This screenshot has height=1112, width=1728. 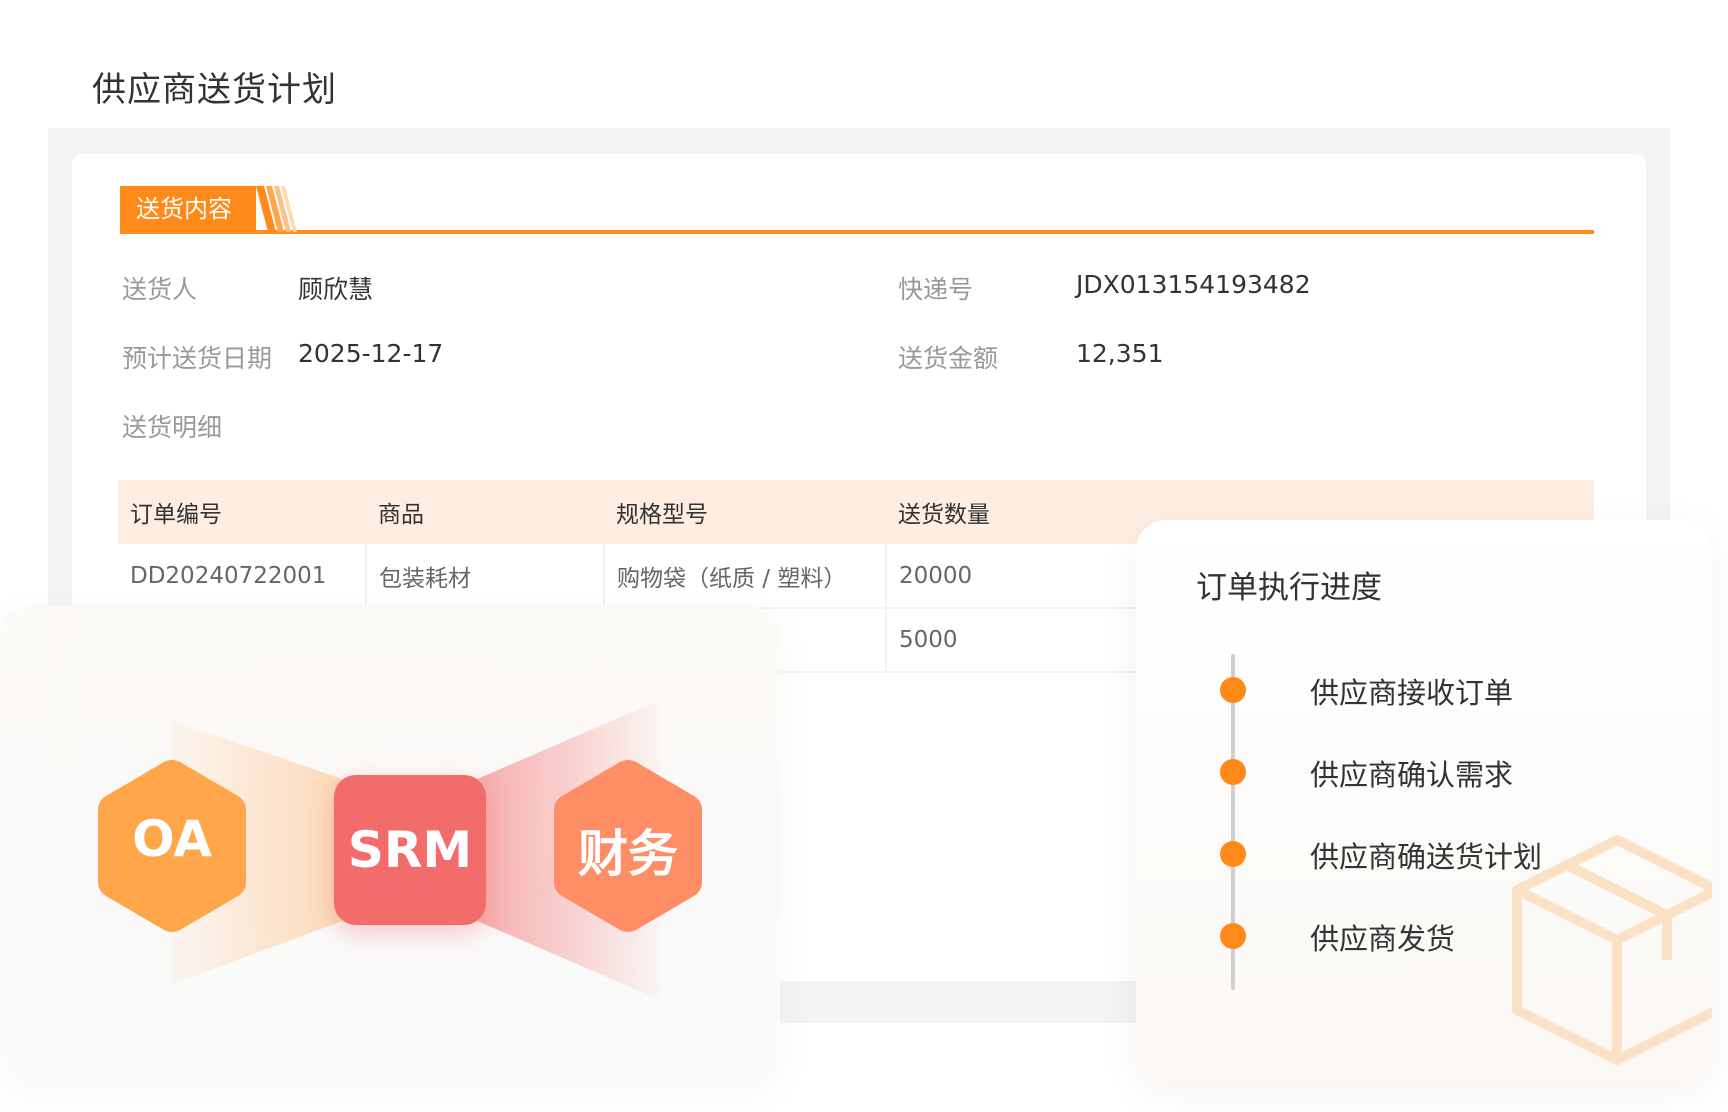 I want to click on package-icon, so click(x=1612, y=950).